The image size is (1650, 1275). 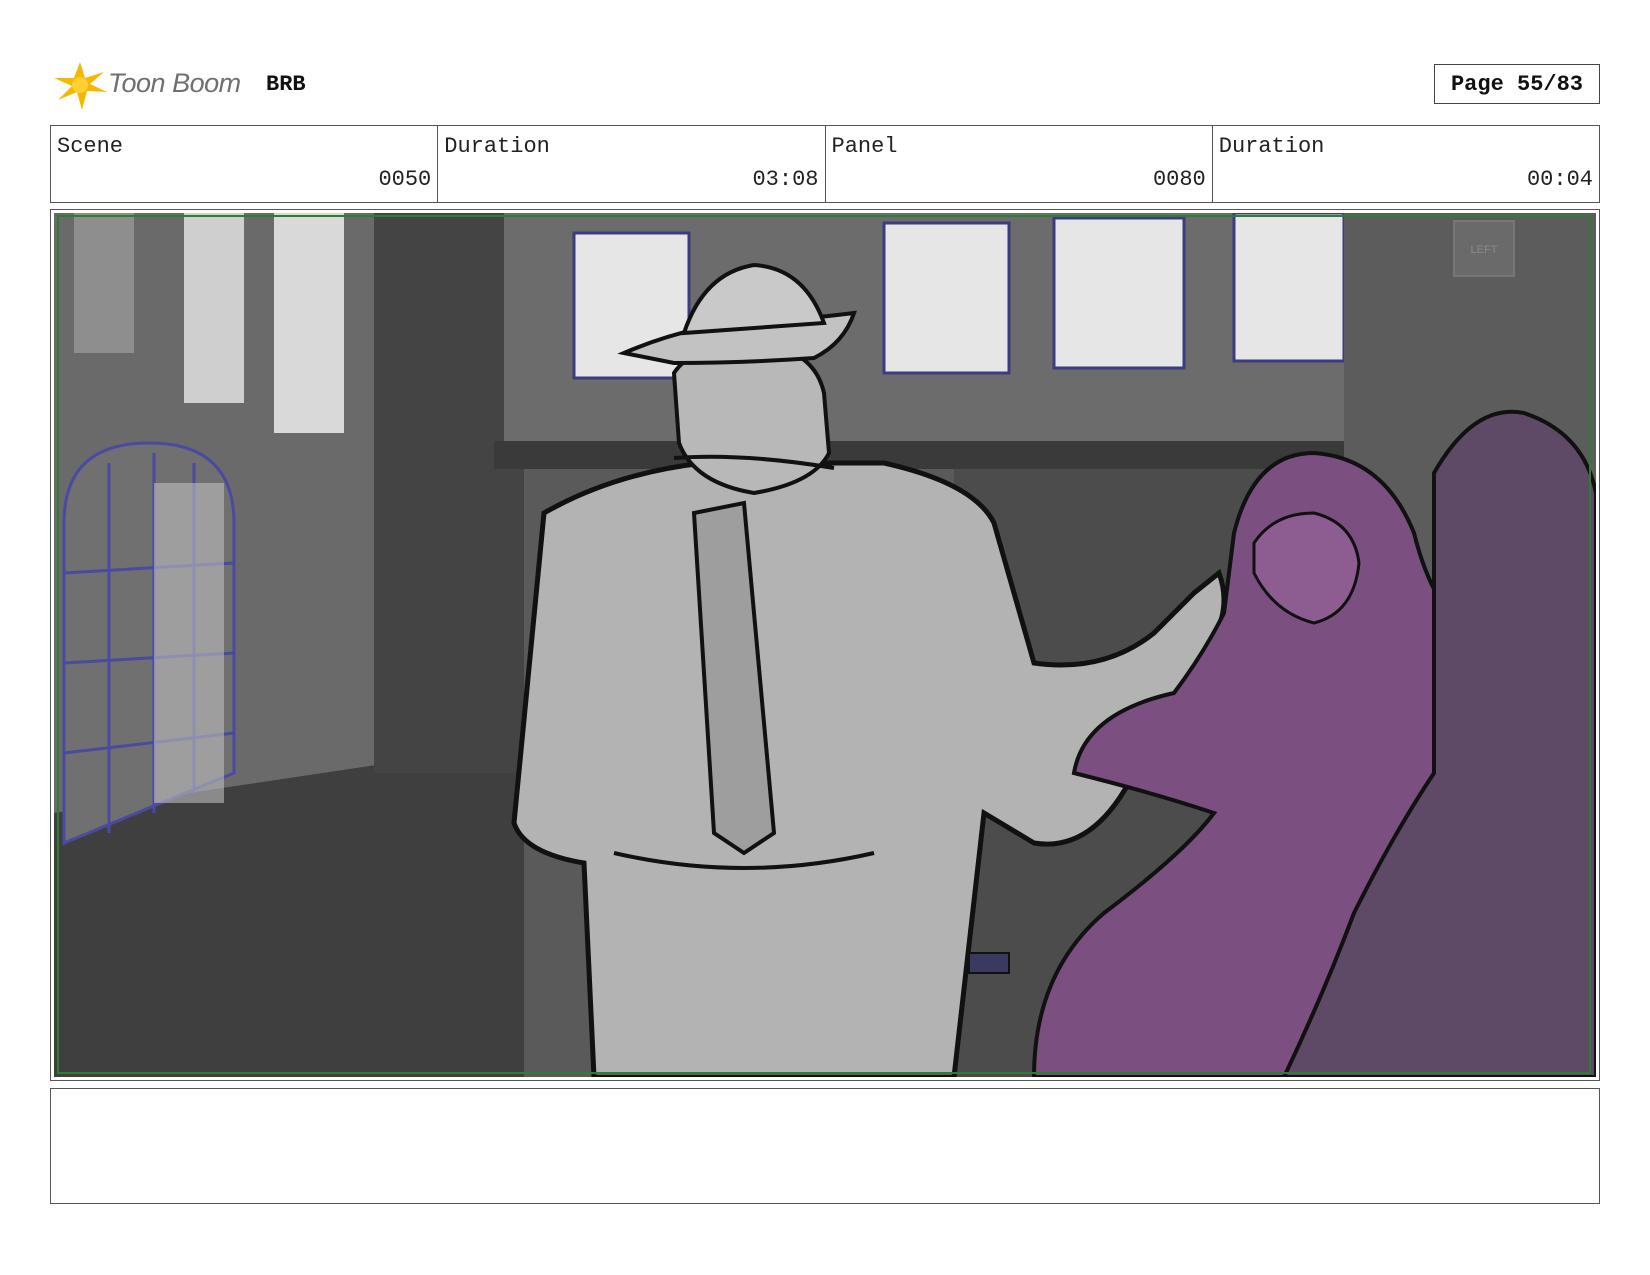 What do you see at coordinates (1517, 84) in the screenshot?
I see `page-number: Page 55/83` at bounding box center [1517, 84].